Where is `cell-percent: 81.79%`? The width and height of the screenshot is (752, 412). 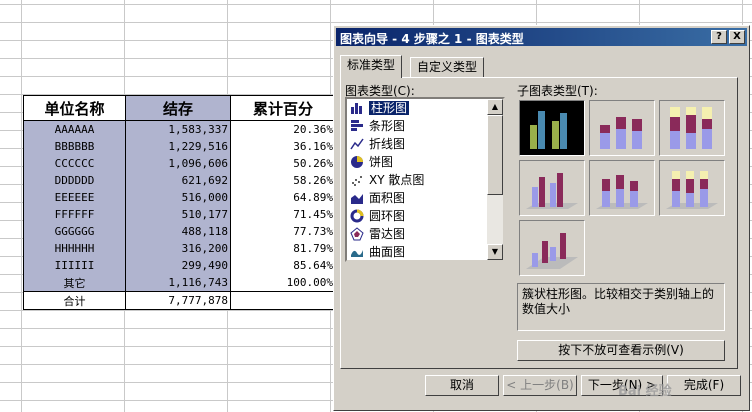
cell-percent: 81.79% is located at coordinates (283, 248).